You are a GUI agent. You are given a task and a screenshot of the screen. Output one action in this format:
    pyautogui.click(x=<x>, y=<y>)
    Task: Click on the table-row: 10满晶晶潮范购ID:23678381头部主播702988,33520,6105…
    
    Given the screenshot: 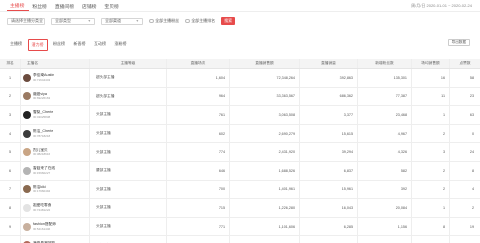 What is the action you would take?
    pyautogui.click(x=240, y=239)
    